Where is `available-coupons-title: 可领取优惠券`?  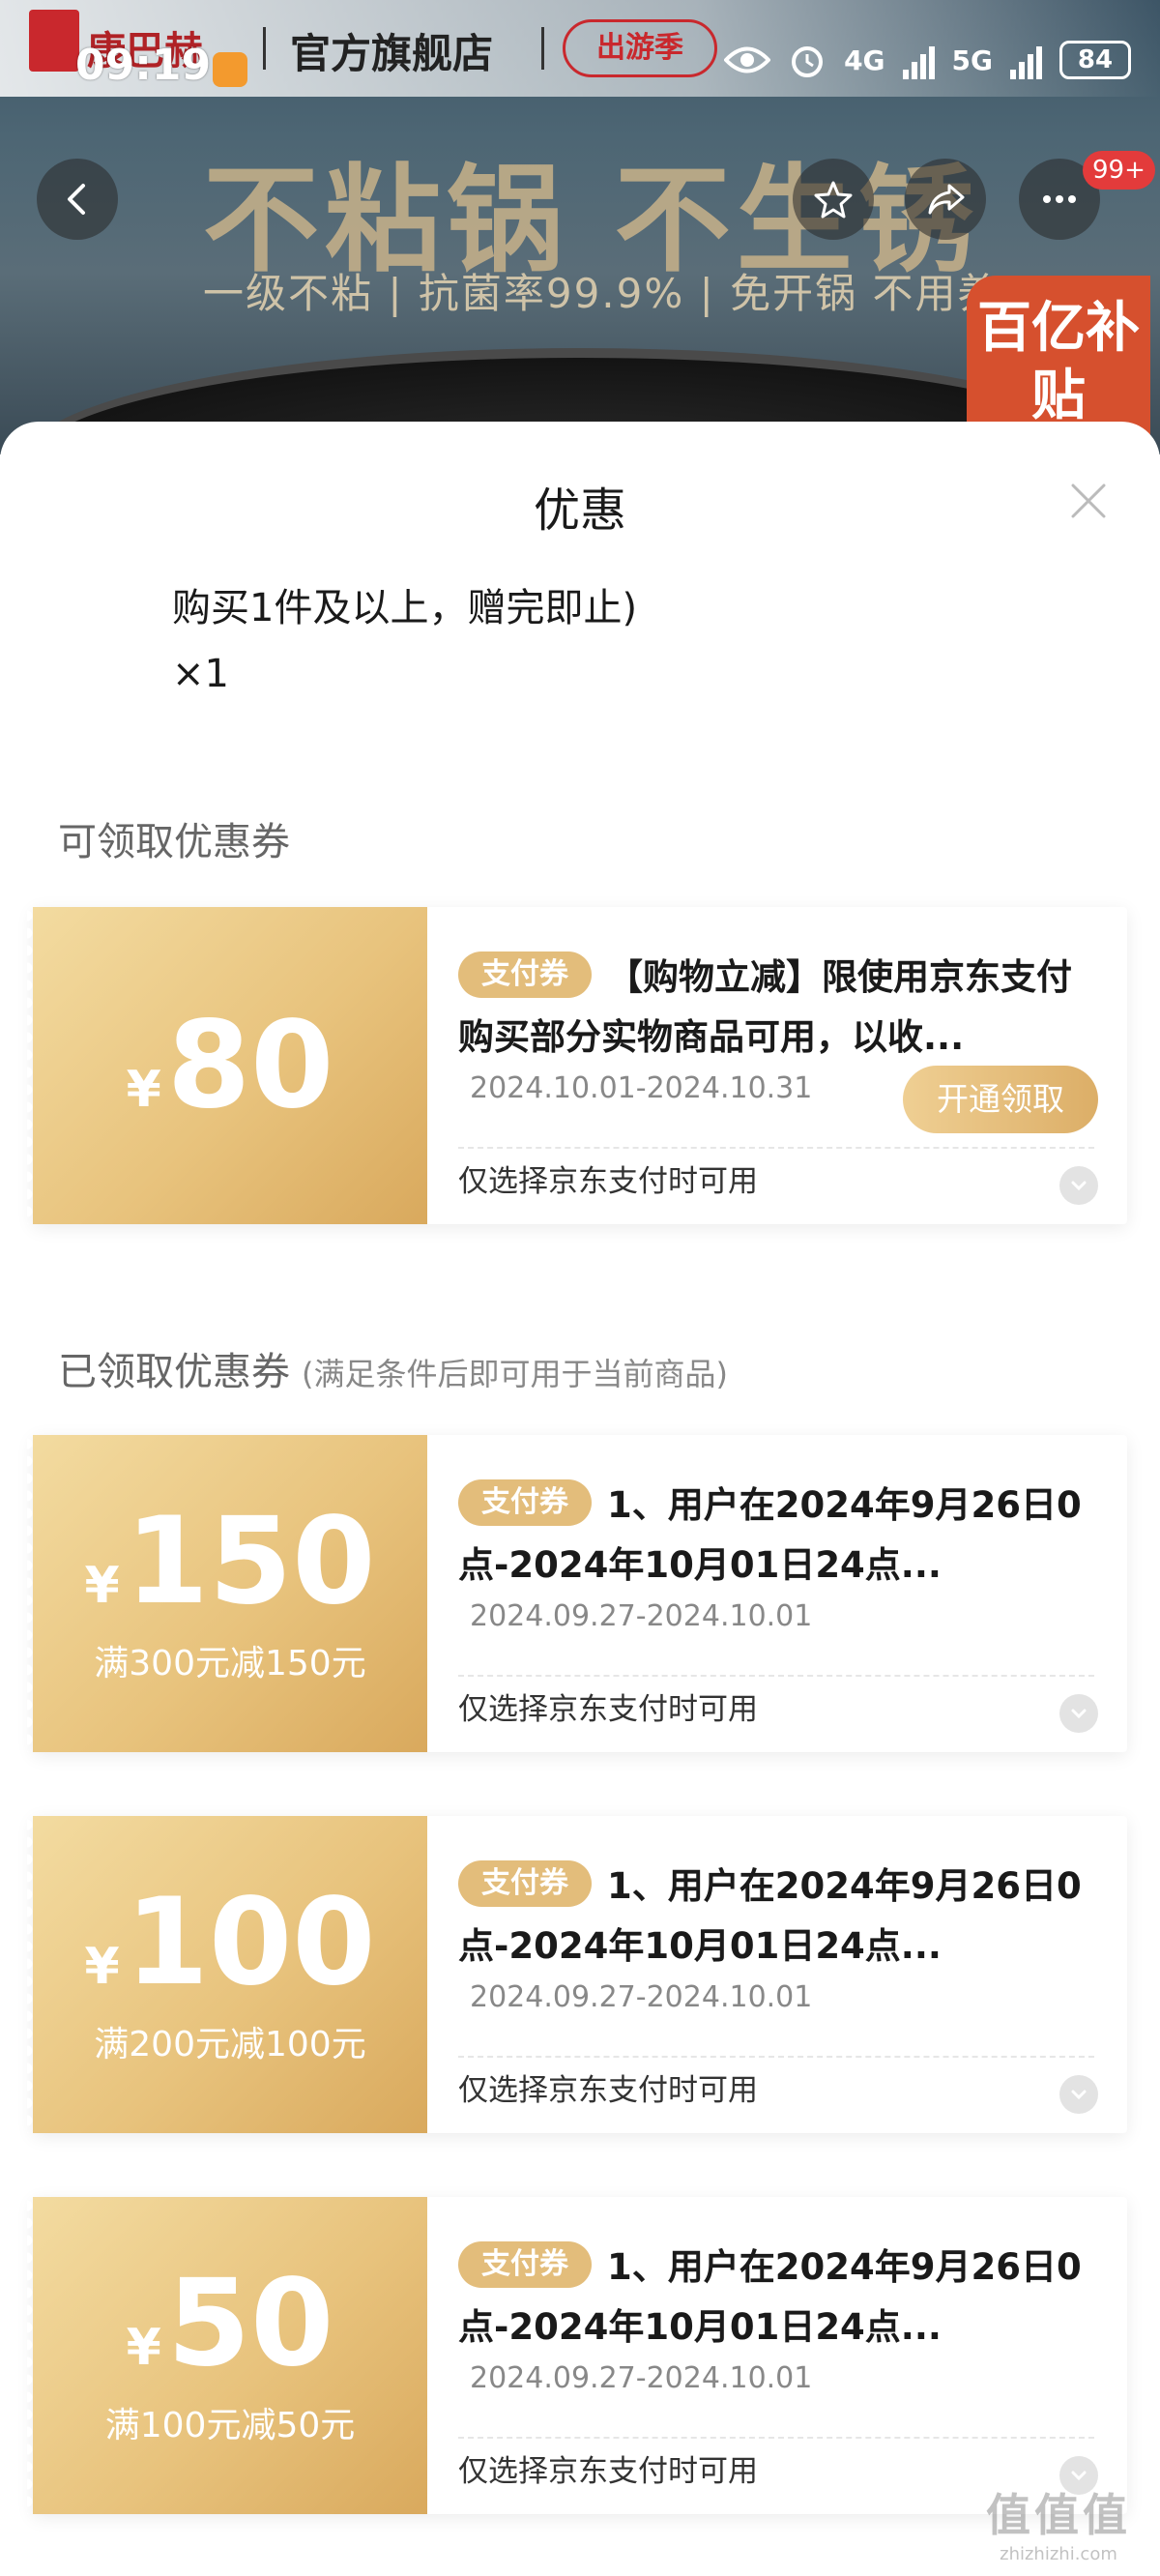
available-coupons-title: 可领取优惠券 is located at coordinates (174, 838).